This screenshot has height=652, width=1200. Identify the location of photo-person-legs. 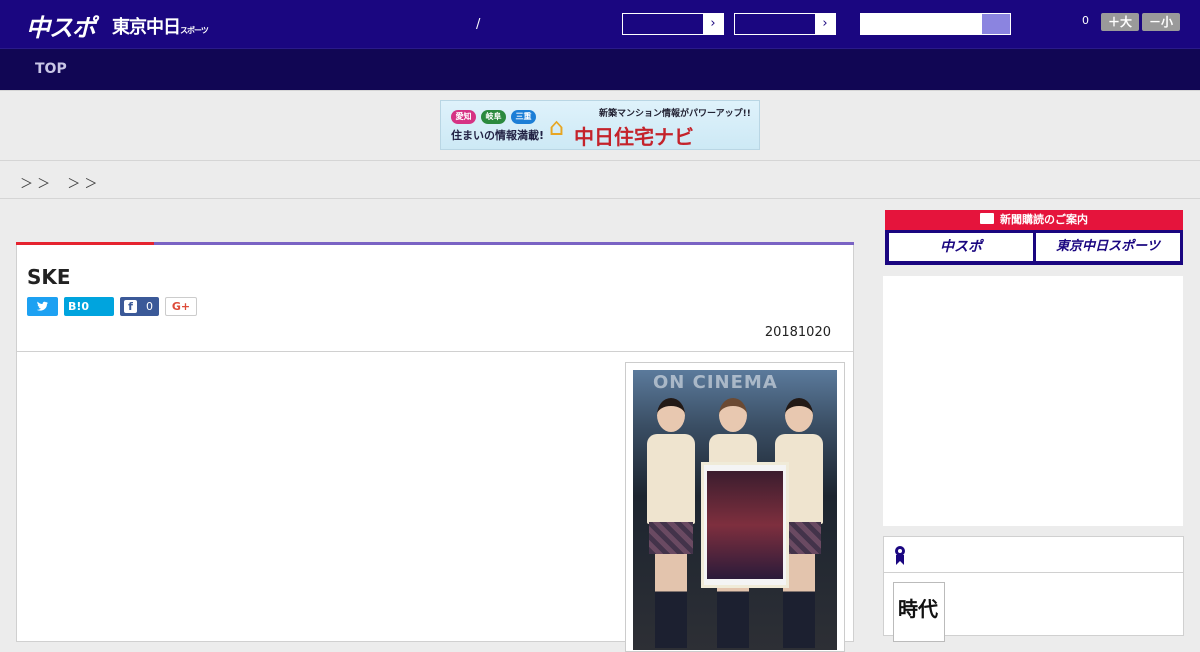
(671, 601).